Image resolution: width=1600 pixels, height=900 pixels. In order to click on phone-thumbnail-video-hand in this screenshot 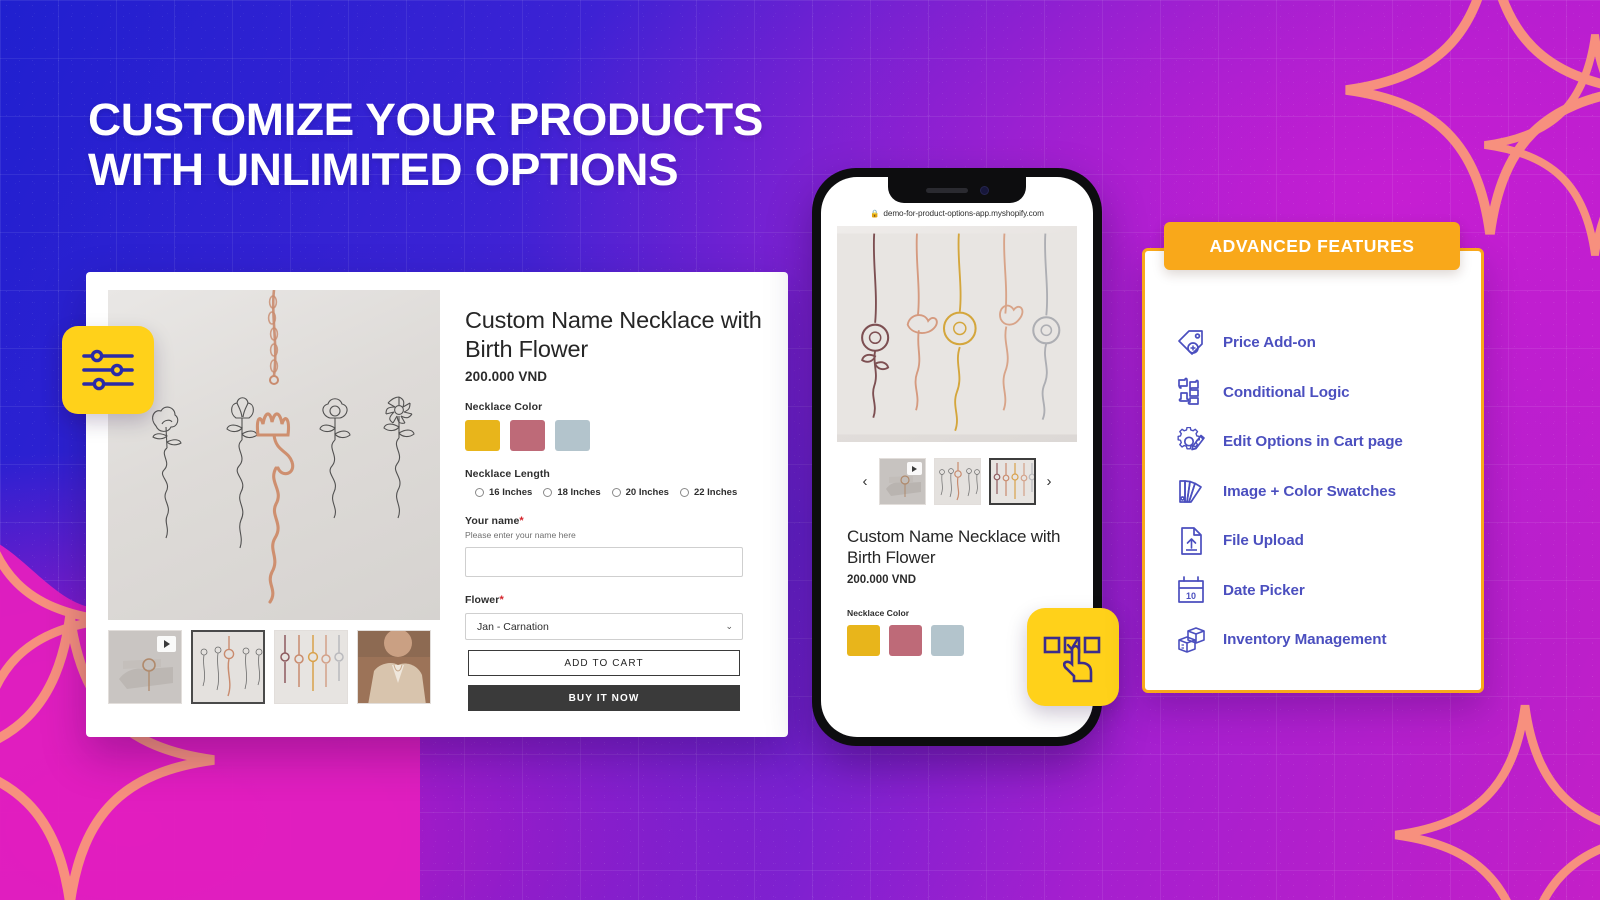, I will do `click(902, 481)`.